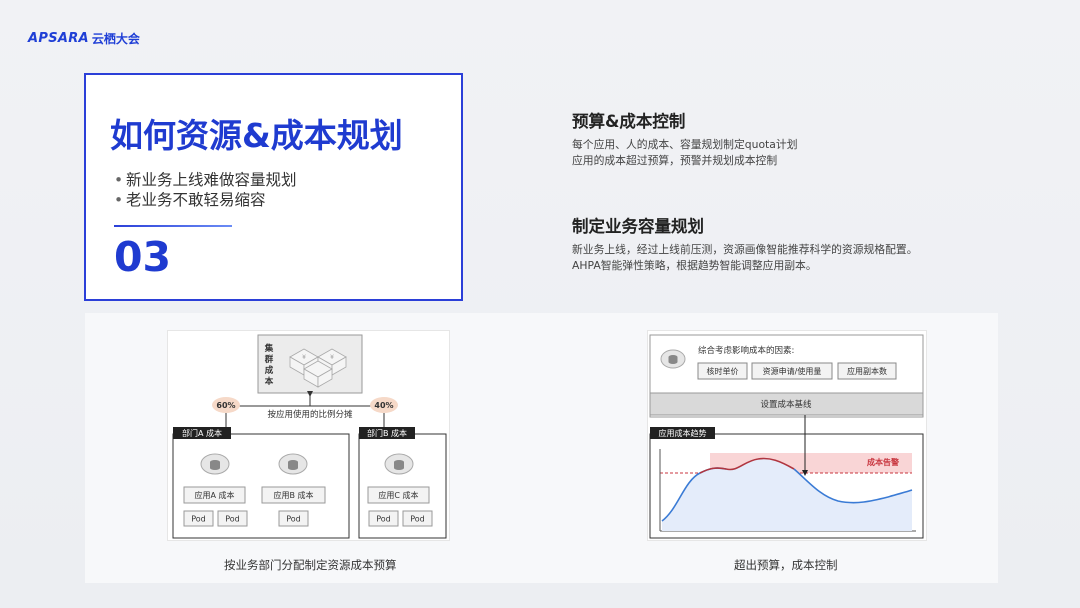 The image size is (1080, 608). Describe the element at coordinates (293, 495) in the screenshot. I see `app-b-label: 应用B 成本` at that location.